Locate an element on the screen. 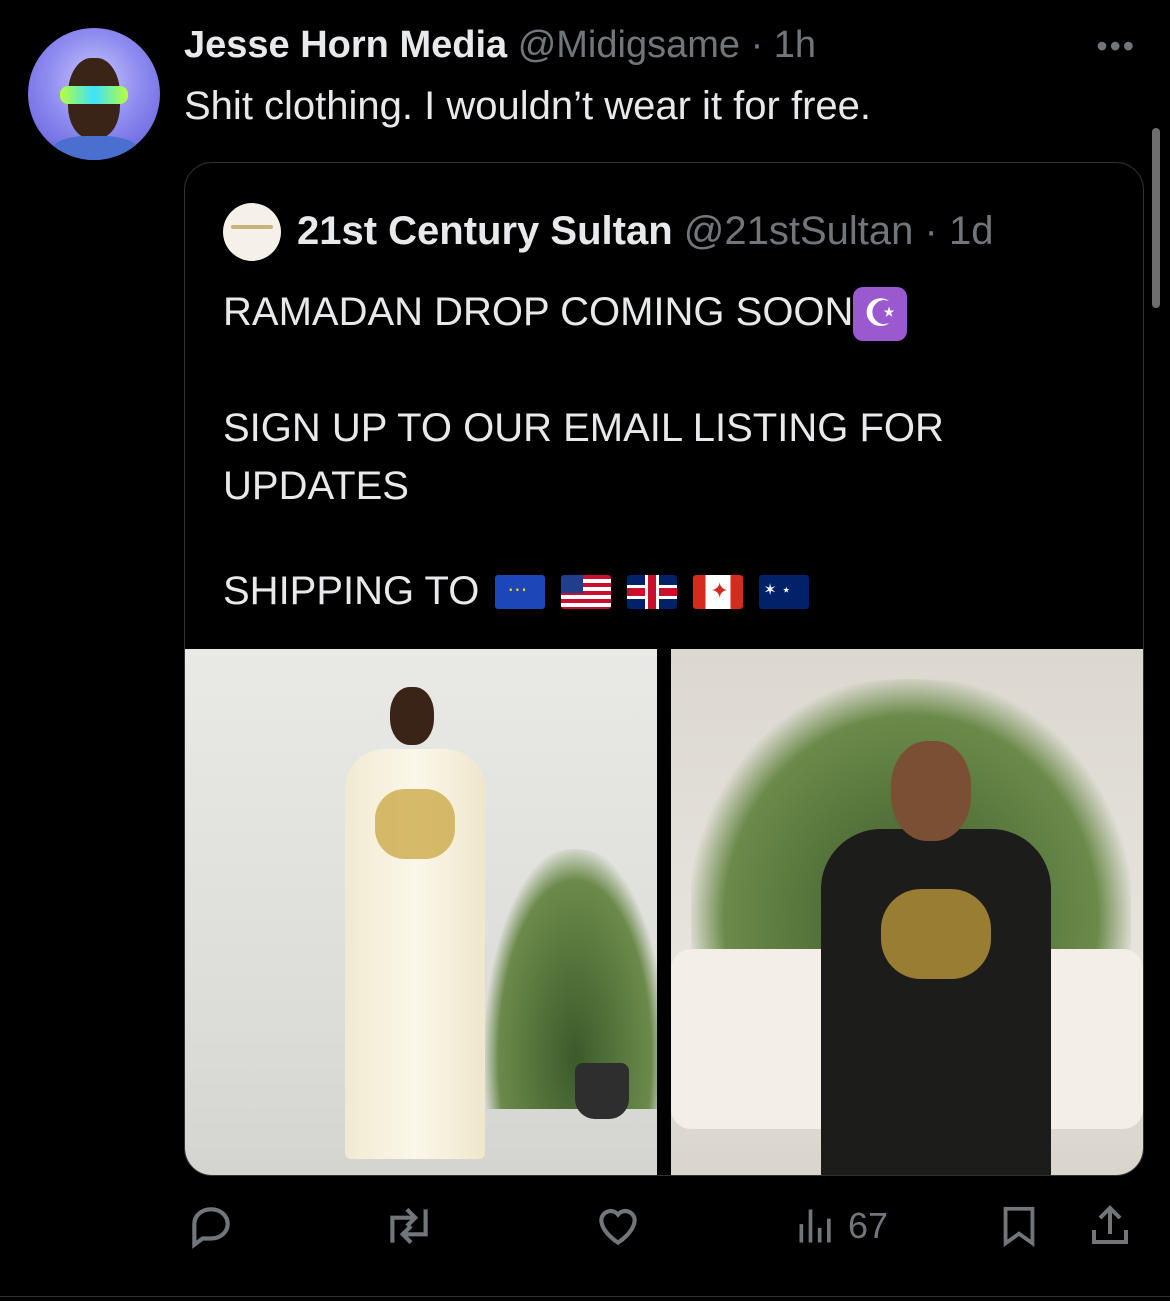  us-flag-icon is located at coordinates (586, 591).